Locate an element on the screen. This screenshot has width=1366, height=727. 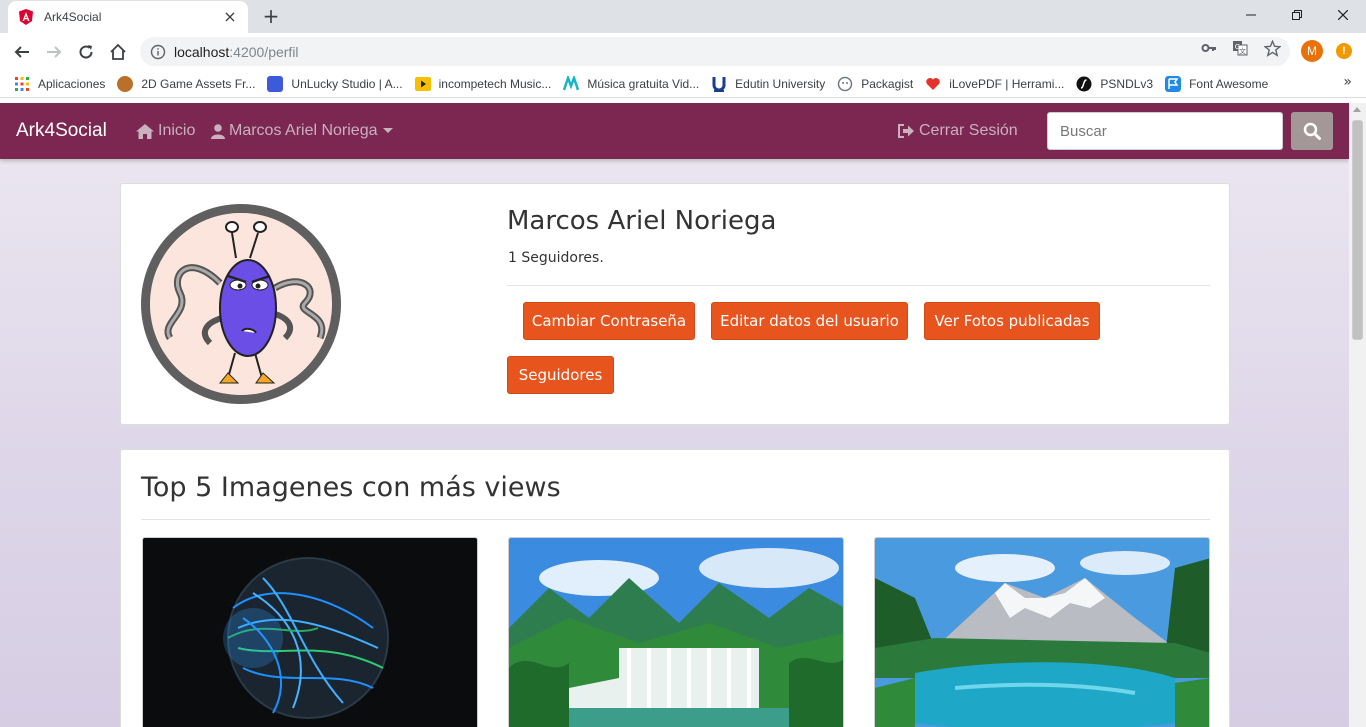
search-icon is located at coordinates (1312, 131).